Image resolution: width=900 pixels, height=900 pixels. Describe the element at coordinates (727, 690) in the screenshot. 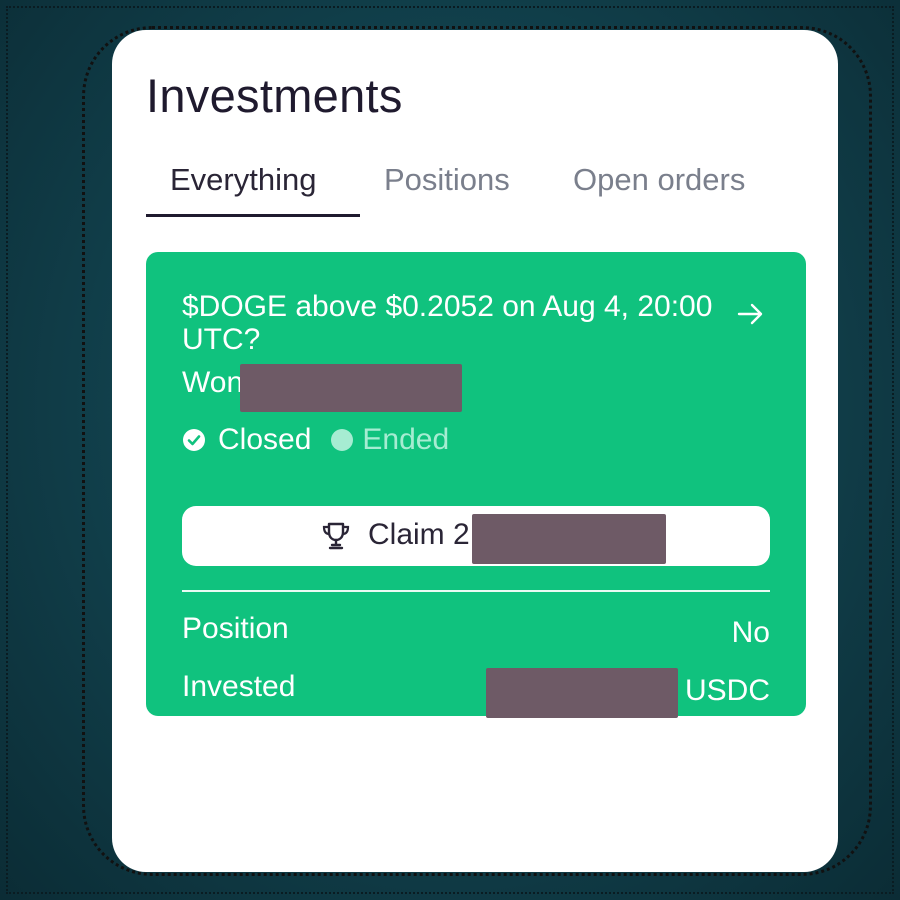

I see `invested-unit: USDC` at that location.